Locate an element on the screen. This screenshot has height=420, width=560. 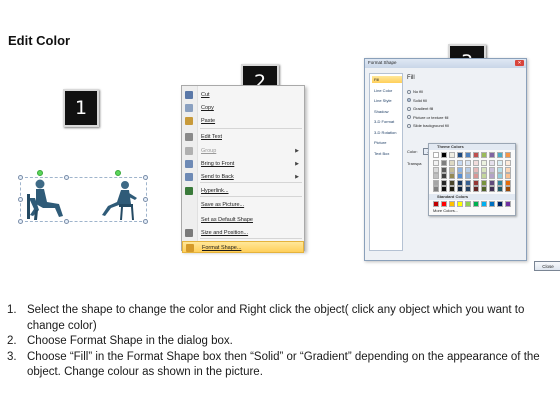
menu-item-send-to-back: Send to Back ▶ is located at coordinates (243, 177).